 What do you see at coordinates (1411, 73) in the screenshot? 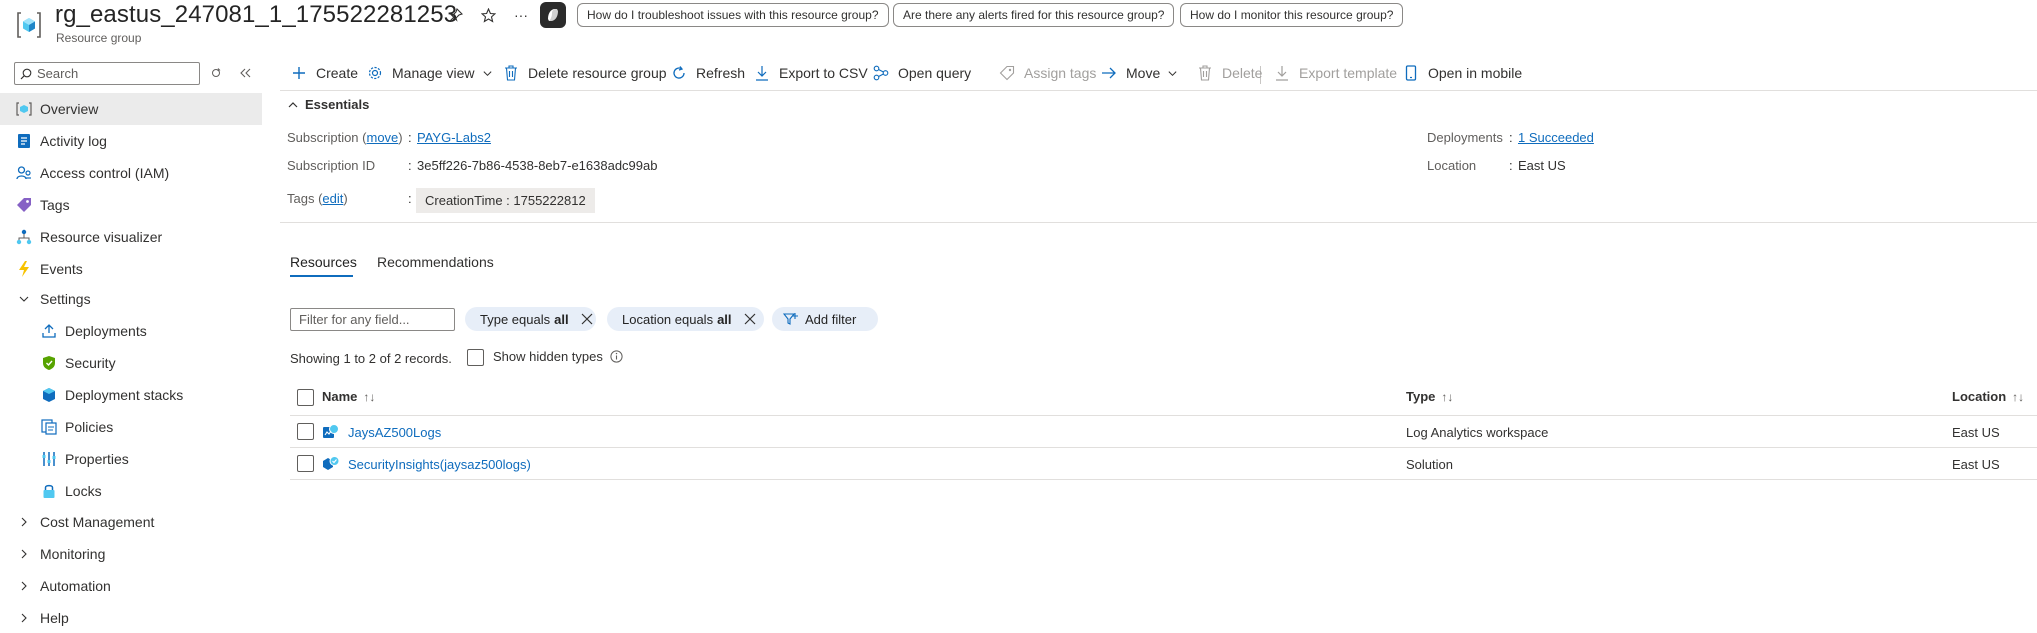
I see `mobile-icon` at bounding box center [1411, 73].